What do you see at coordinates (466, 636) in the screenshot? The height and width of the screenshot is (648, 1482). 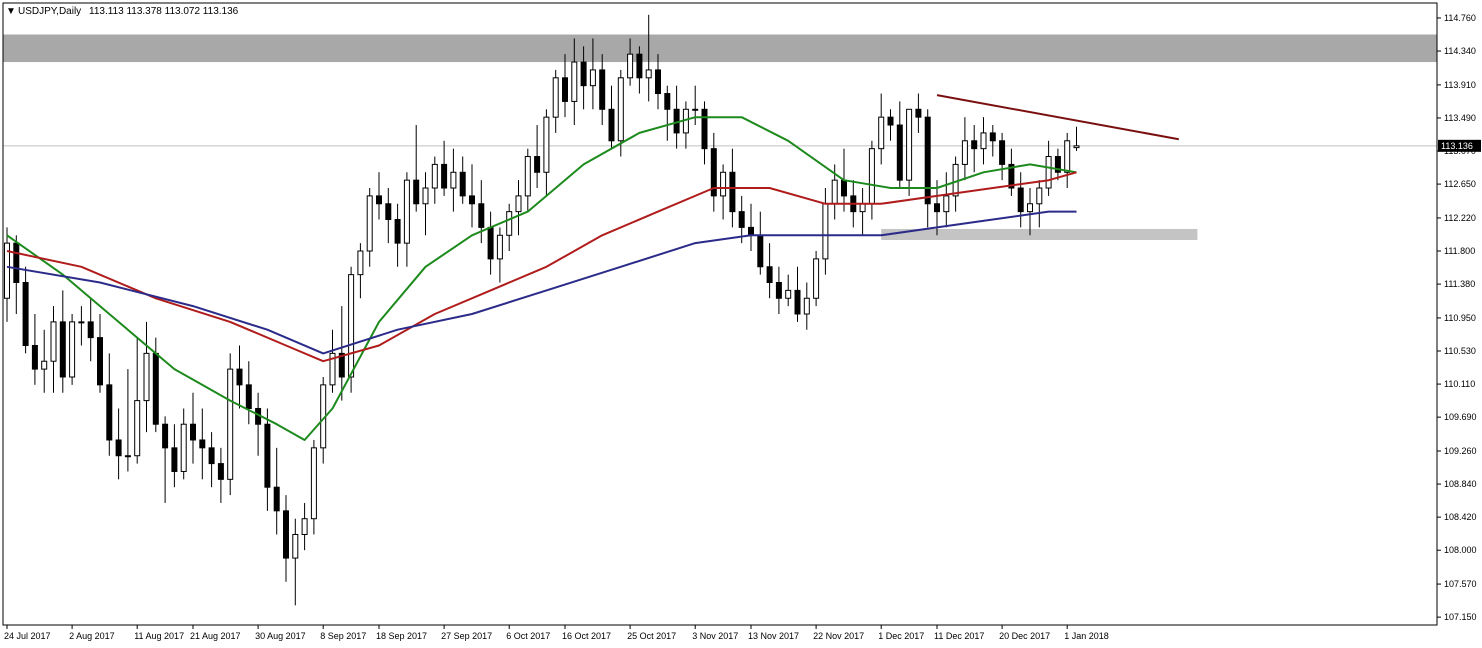 I see `x-tick-label: 27 Sep 2017` at bounding box center [466, 636].